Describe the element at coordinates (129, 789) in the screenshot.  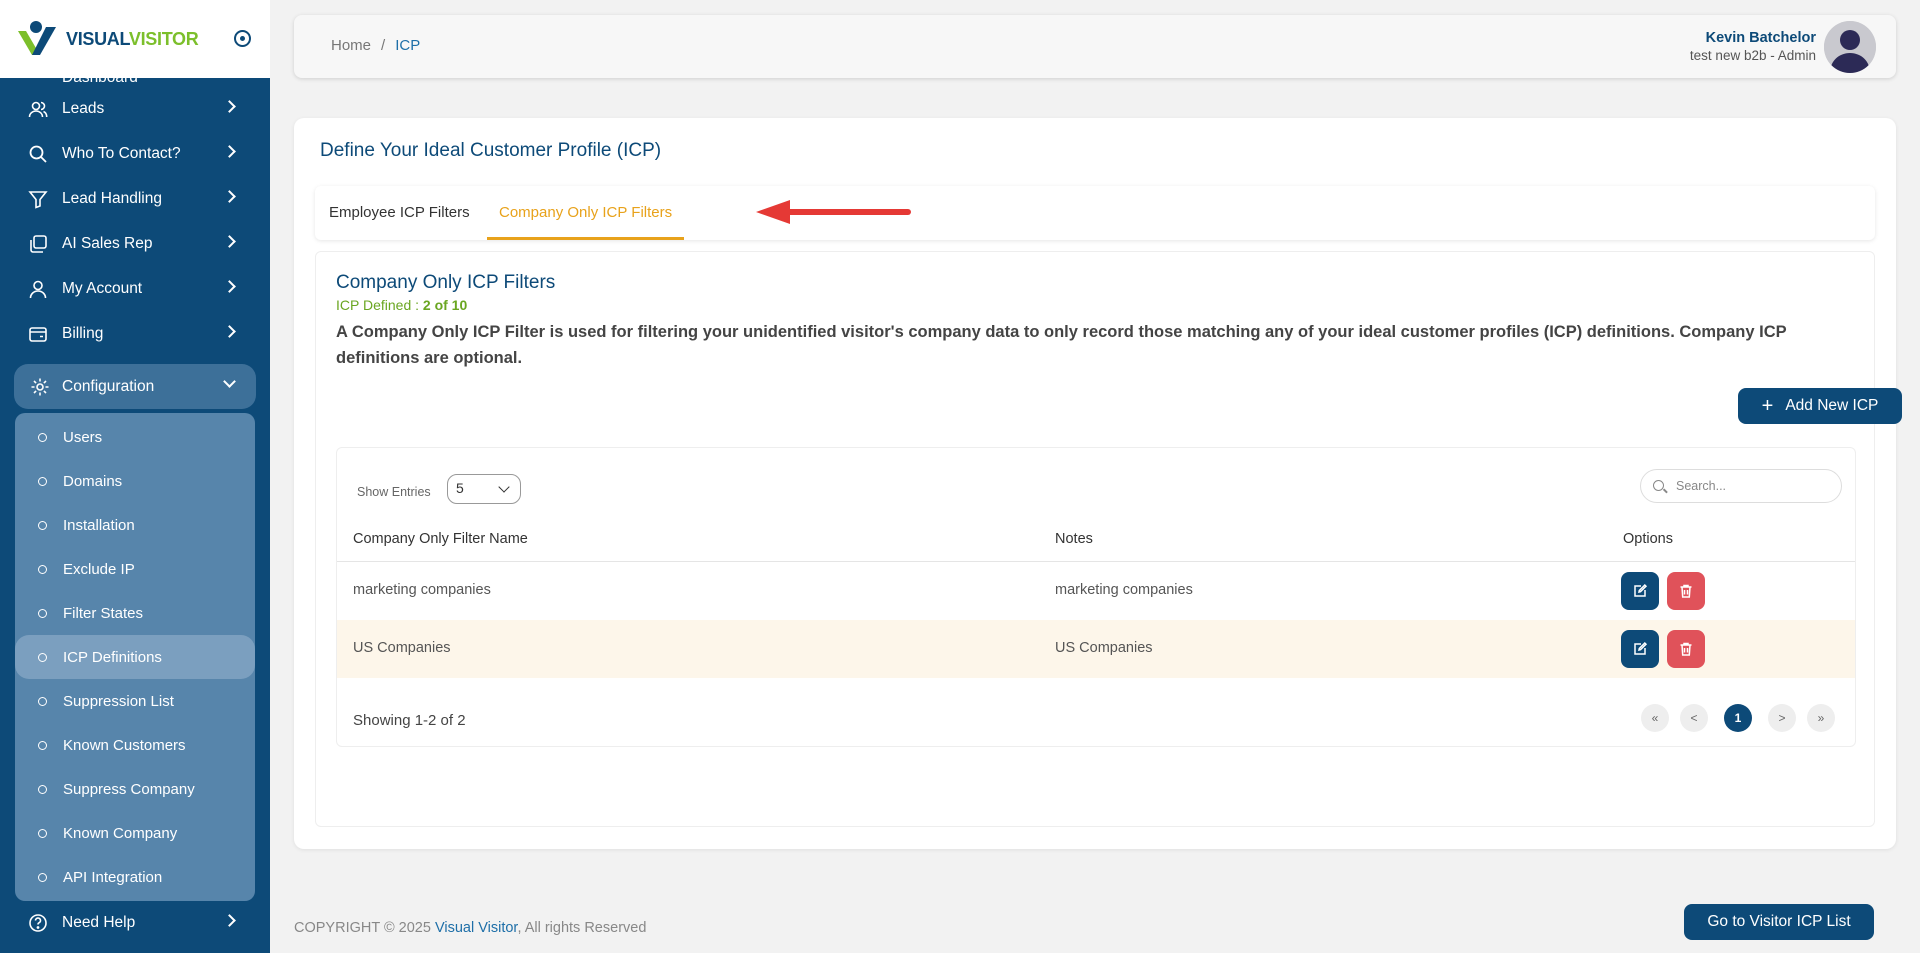
I see `subitem-label: Suppress Company` at that location.